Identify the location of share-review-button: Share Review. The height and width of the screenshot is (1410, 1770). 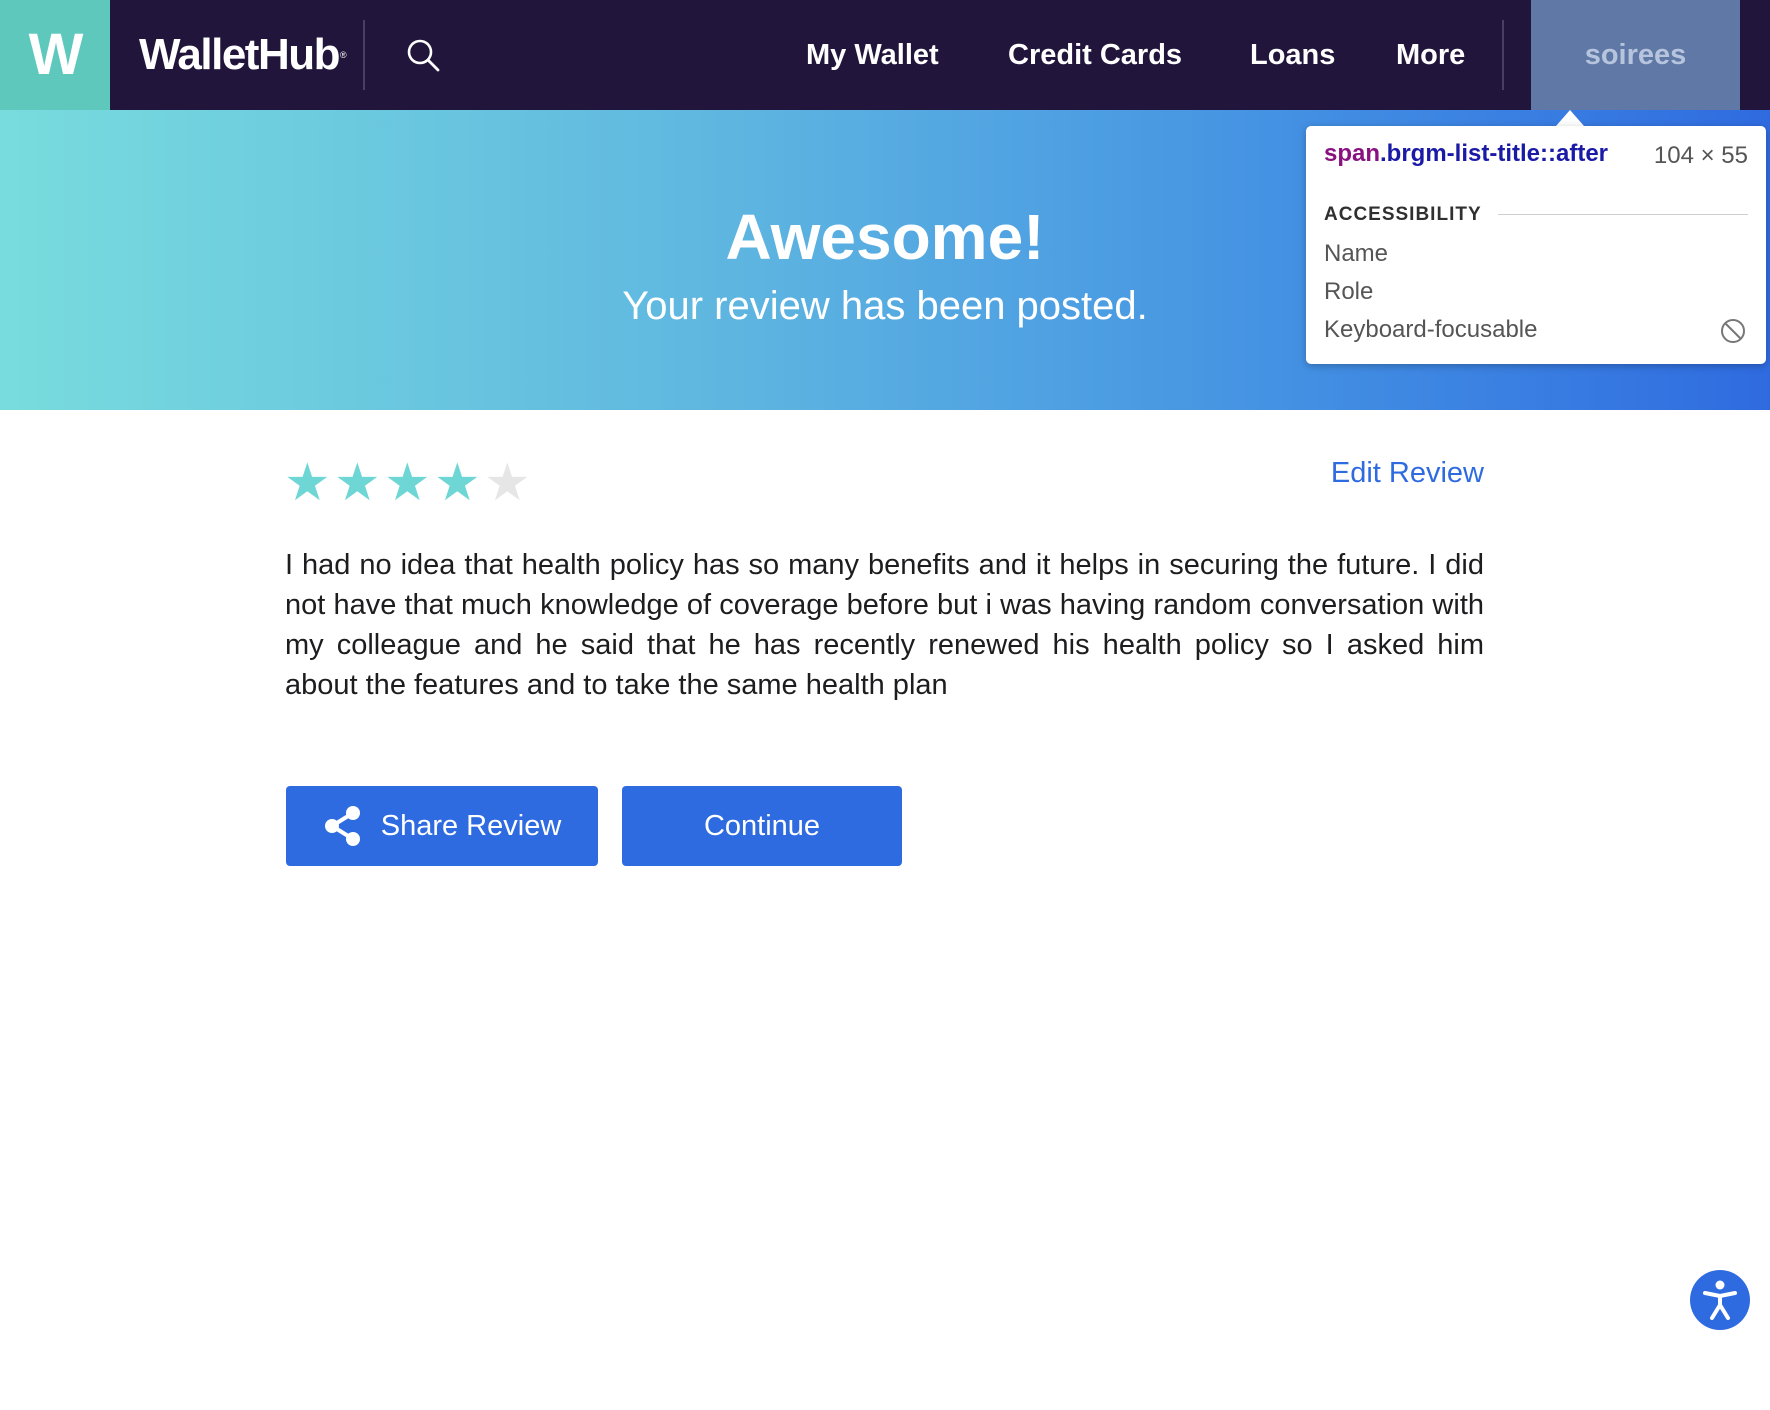
(442, 826).